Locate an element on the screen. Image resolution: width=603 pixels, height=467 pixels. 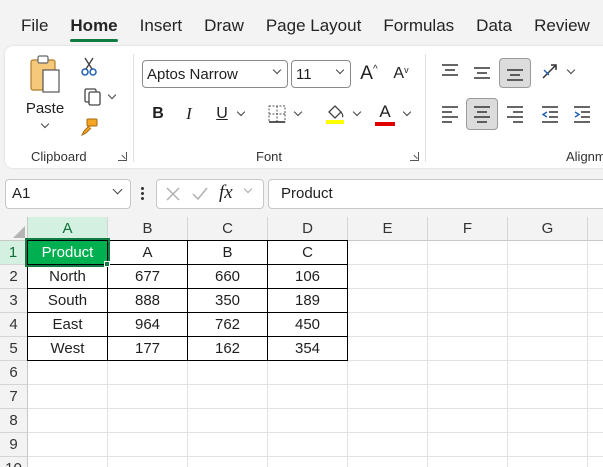
cell-f1 is located at coordinates (468, 253).